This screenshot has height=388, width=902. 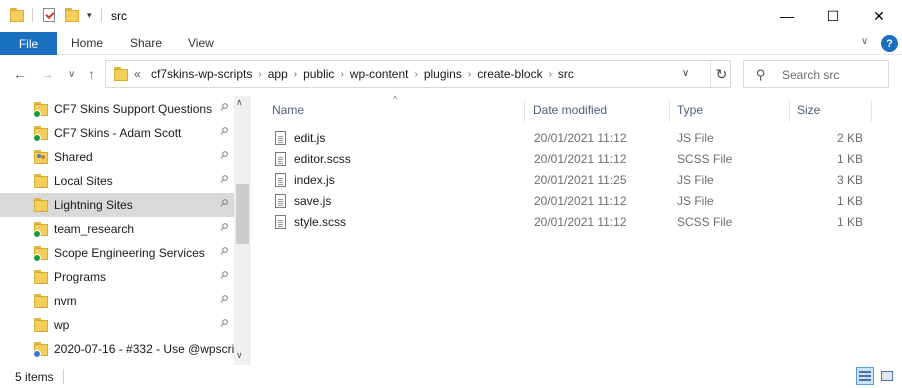 I want to click on item-count: 5 items, so click(x=34, y=377).